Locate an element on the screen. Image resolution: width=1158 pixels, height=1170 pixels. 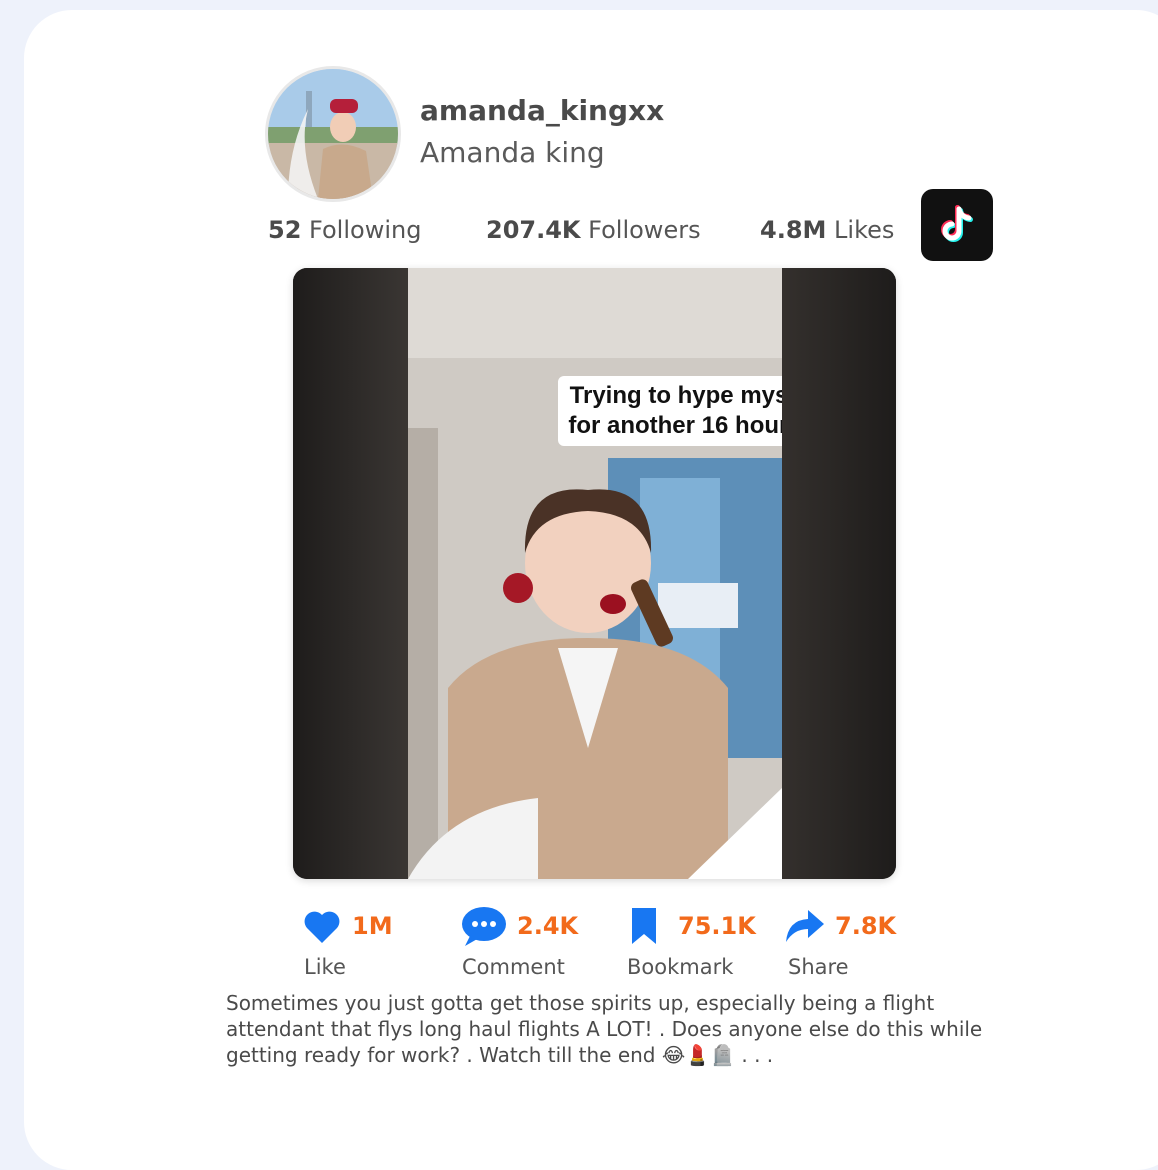
tiktok-logo-icon is located at coordinates (957, 225).